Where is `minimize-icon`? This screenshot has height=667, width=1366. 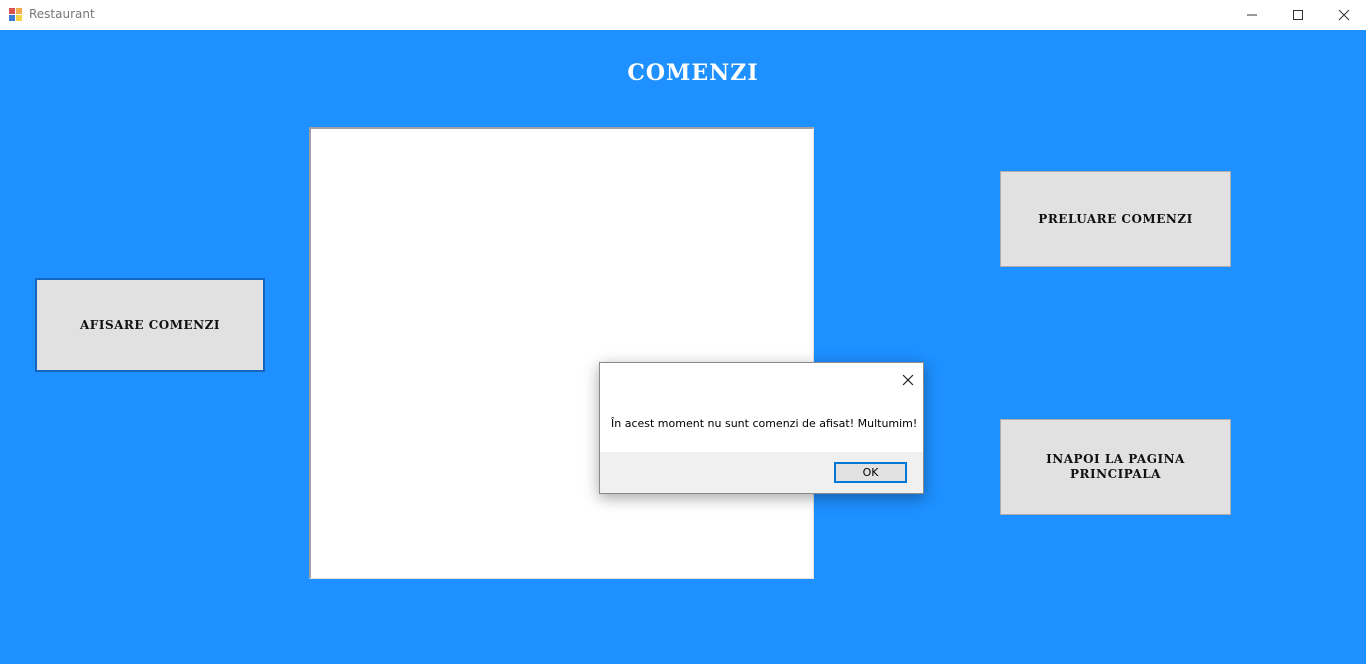
minimize-icon is located at coordinates (1252, 15).